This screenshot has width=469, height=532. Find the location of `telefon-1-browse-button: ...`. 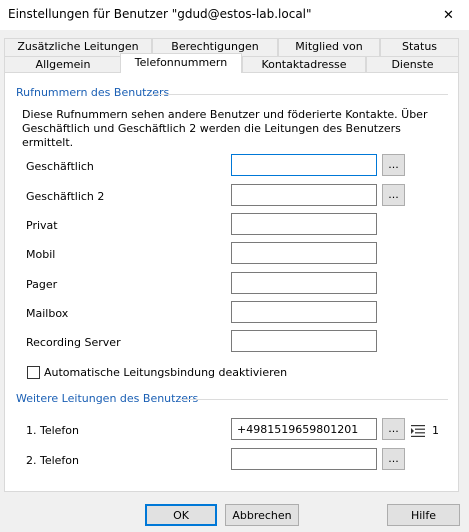

telefon-1-browse-button: ... is located at coordinates (393, 429).